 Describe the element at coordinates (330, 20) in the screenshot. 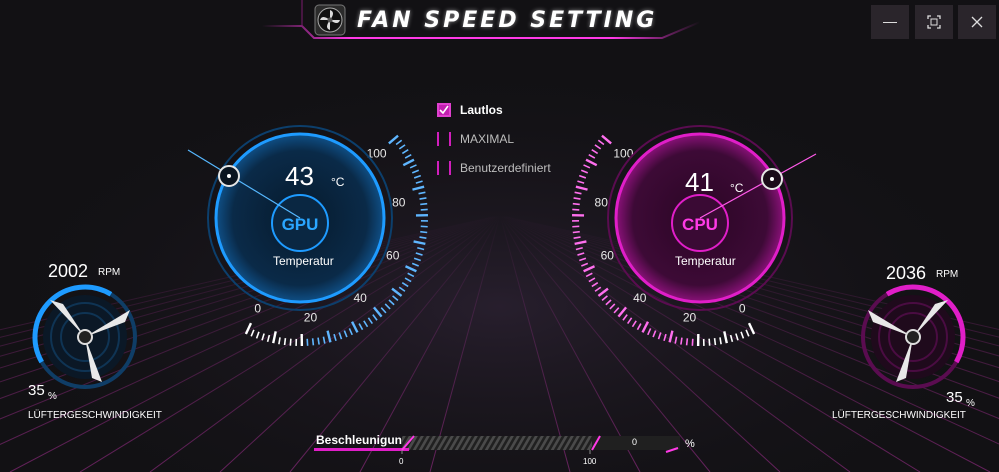

I see `fan-logo-icon` at that location.